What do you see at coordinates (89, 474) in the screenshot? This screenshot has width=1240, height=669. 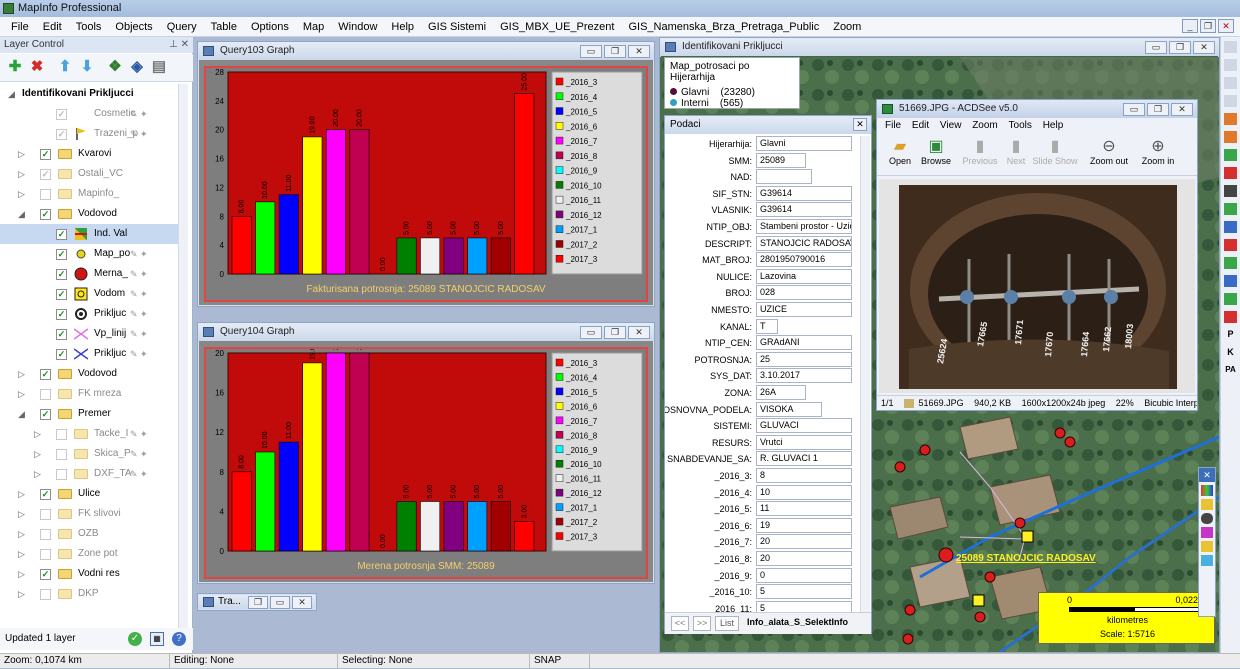 I see `layer-row: ▷ DXF_TA ✎ ✦` at bounding box center [89, 474].